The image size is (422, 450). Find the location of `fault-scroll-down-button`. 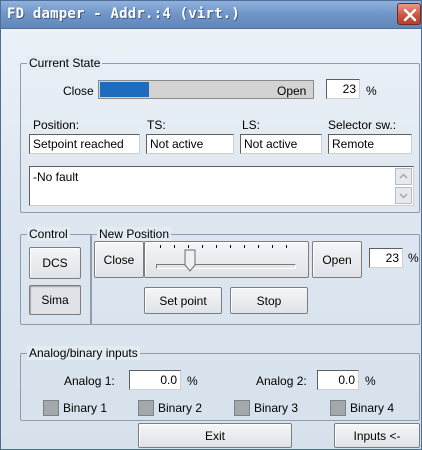

fault-scroll-down-button is located at coordinates (403, 195).